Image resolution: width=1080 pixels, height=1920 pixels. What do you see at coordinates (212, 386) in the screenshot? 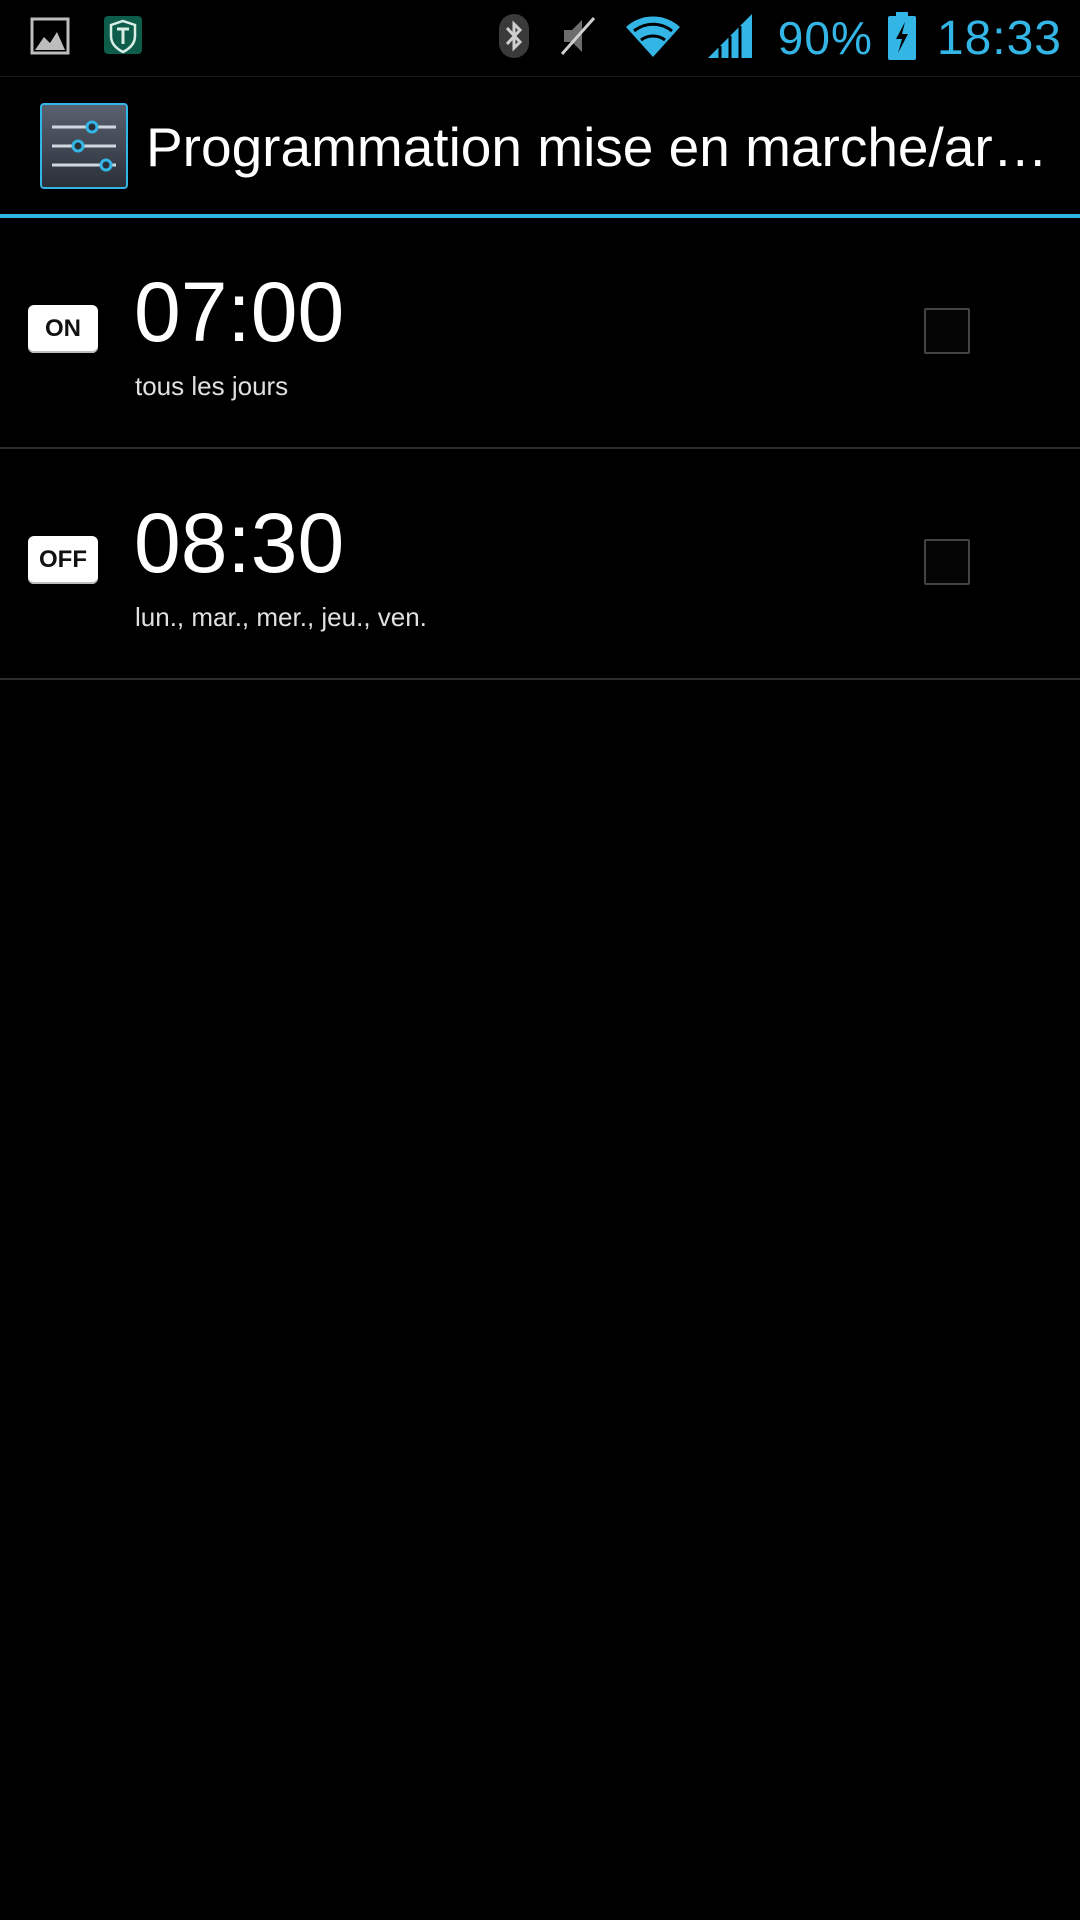
I see `schedule-days: tous les jours` at bounding box center [212, 386].